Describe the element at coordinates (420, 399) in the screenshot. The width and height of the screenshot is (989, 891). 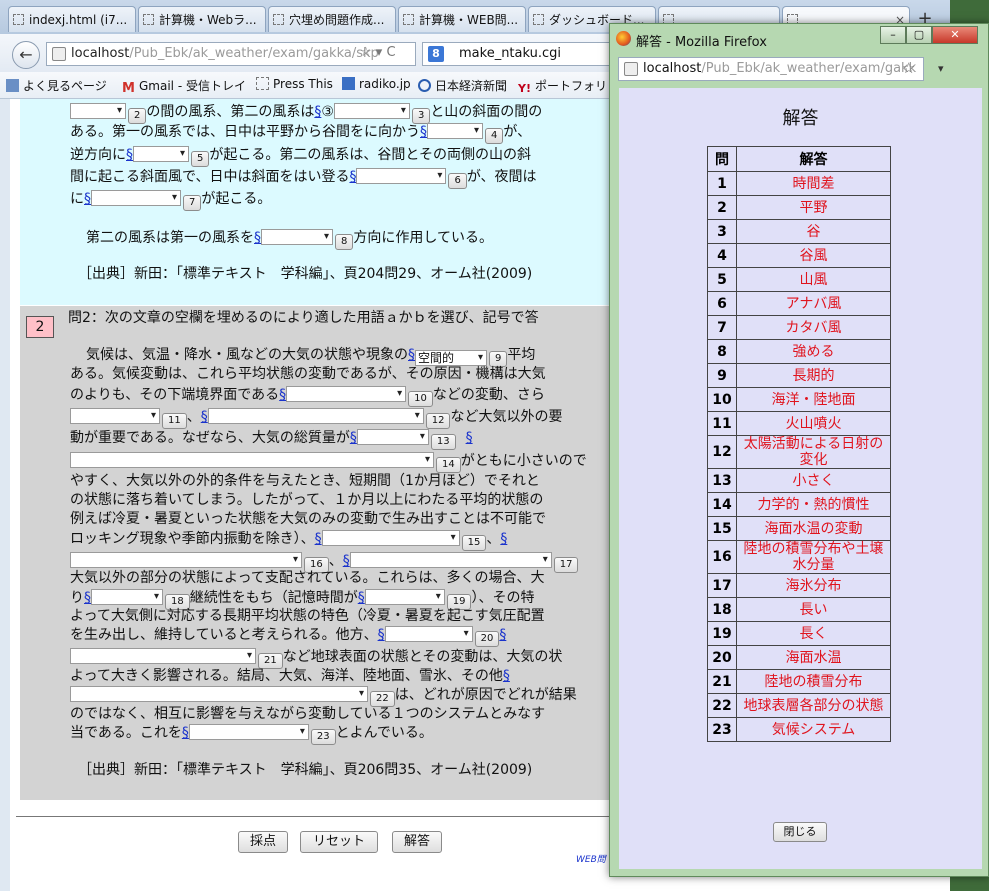
I see `blank-number: 10` at that location.